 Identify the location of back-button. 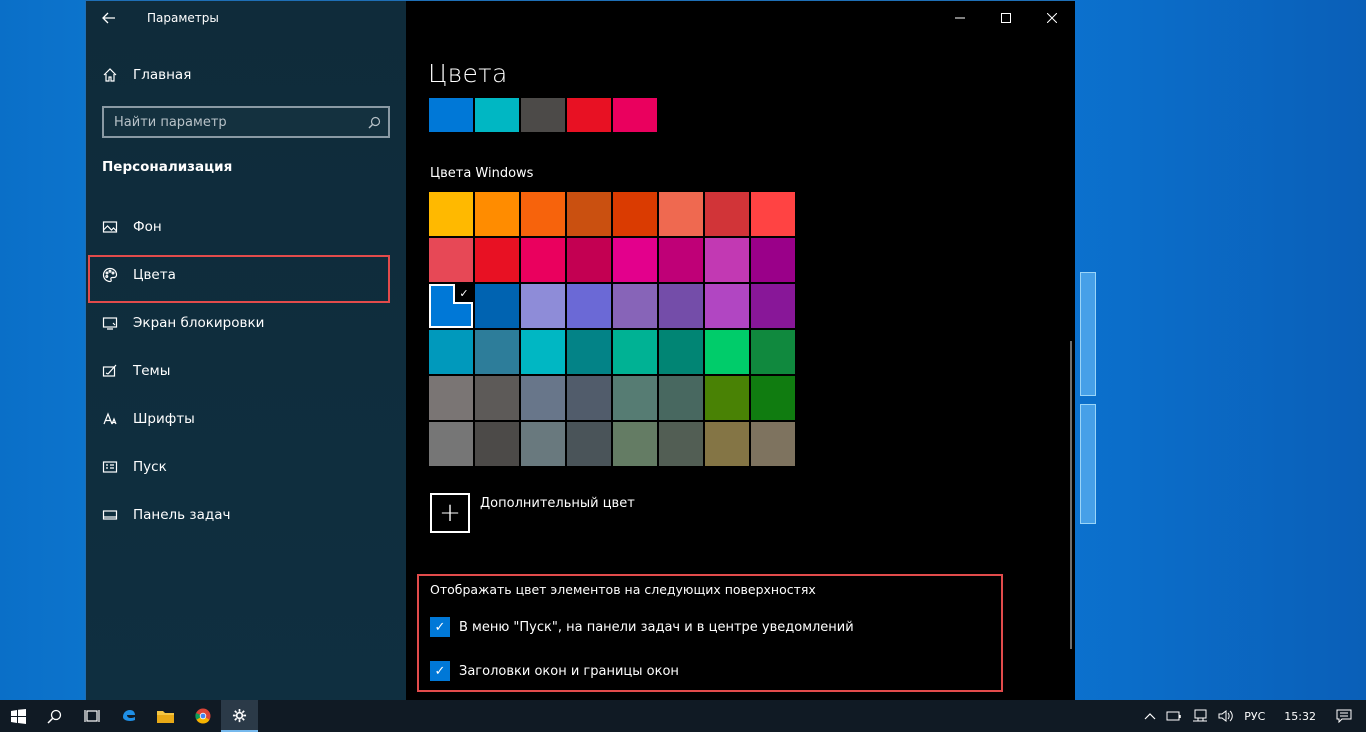
(109, 18).